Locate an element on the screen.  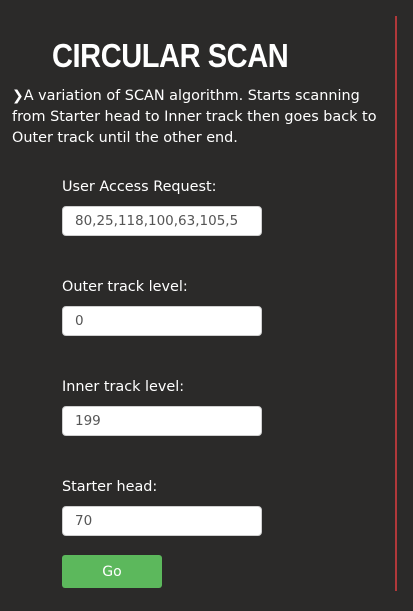
chevron-right-icon: ❯ is located at coordinates (18, 96).